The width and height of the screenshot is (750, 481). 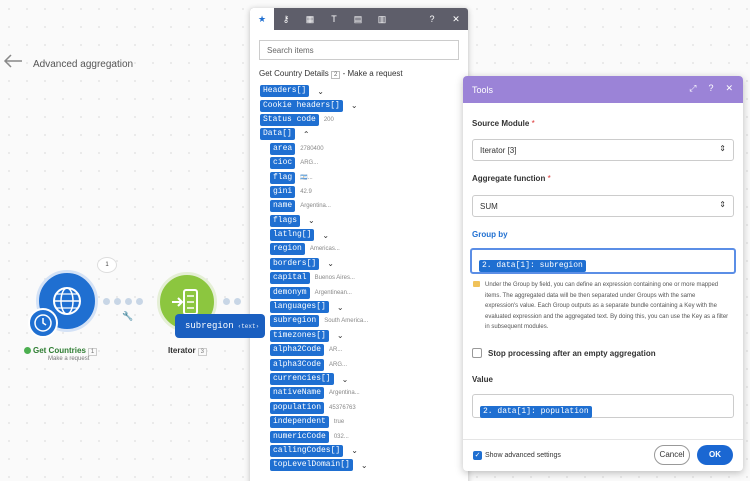 I want to click on tree-item: topLevelDomain[] ⌄, so click(x=359, y=465).